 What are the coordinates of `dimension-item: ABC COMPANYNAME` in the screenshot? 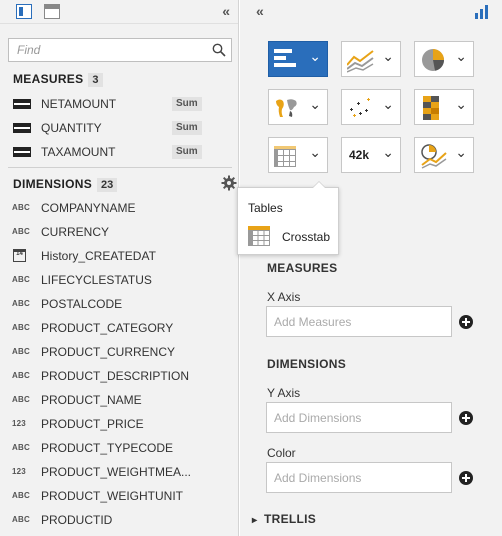 It's located at (119, 208).